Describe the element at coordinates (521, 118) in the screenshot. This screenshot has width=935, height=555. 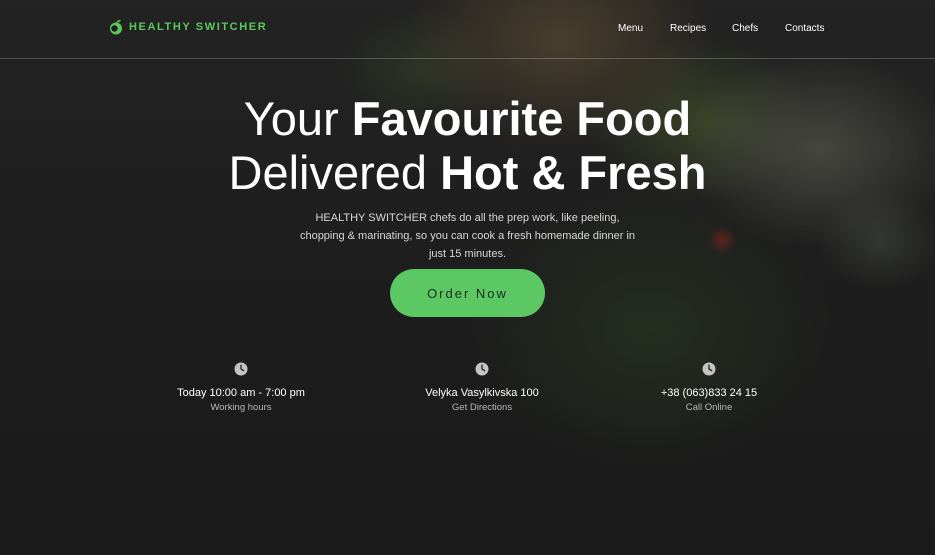
I see `headline-line-1-bold: Favourite Food` at that location.